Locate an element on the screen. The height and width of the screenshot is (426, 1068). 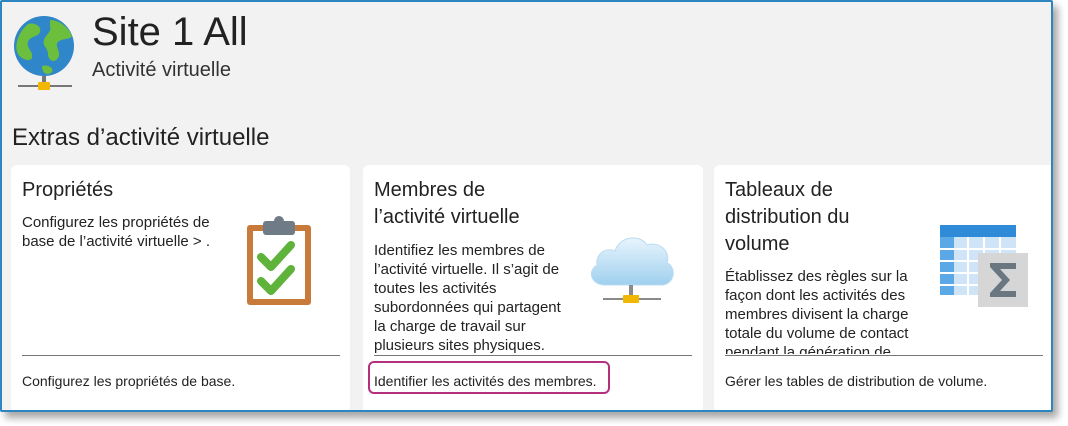
card-description-line: l’activité virtuelle. Il s’agit de is located at coordinates (467, 269).